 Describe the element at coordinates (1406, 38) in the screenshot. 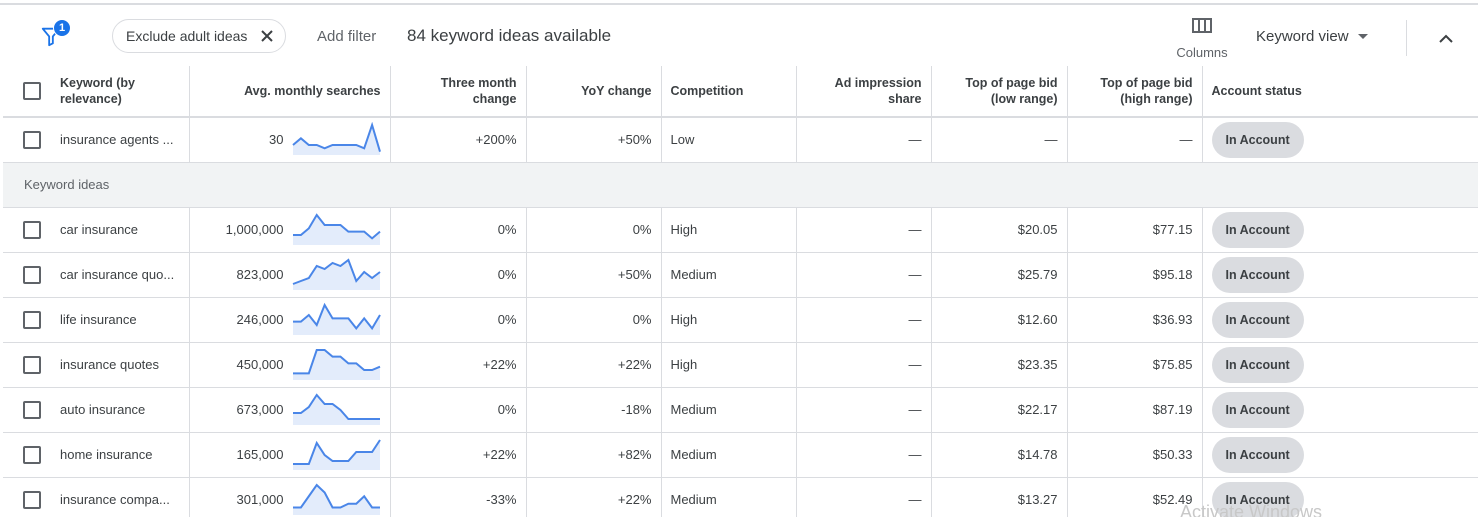

I see `toolbar-divider` at that location.